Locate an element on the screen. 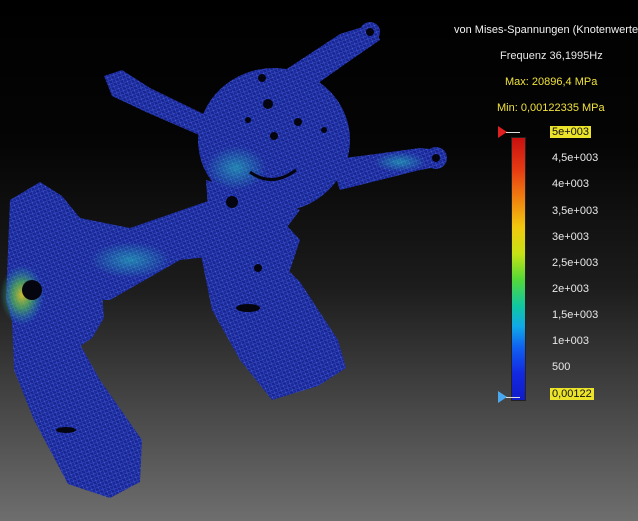  stress-hotspot-right-arm is located at coordinates (400, 162).